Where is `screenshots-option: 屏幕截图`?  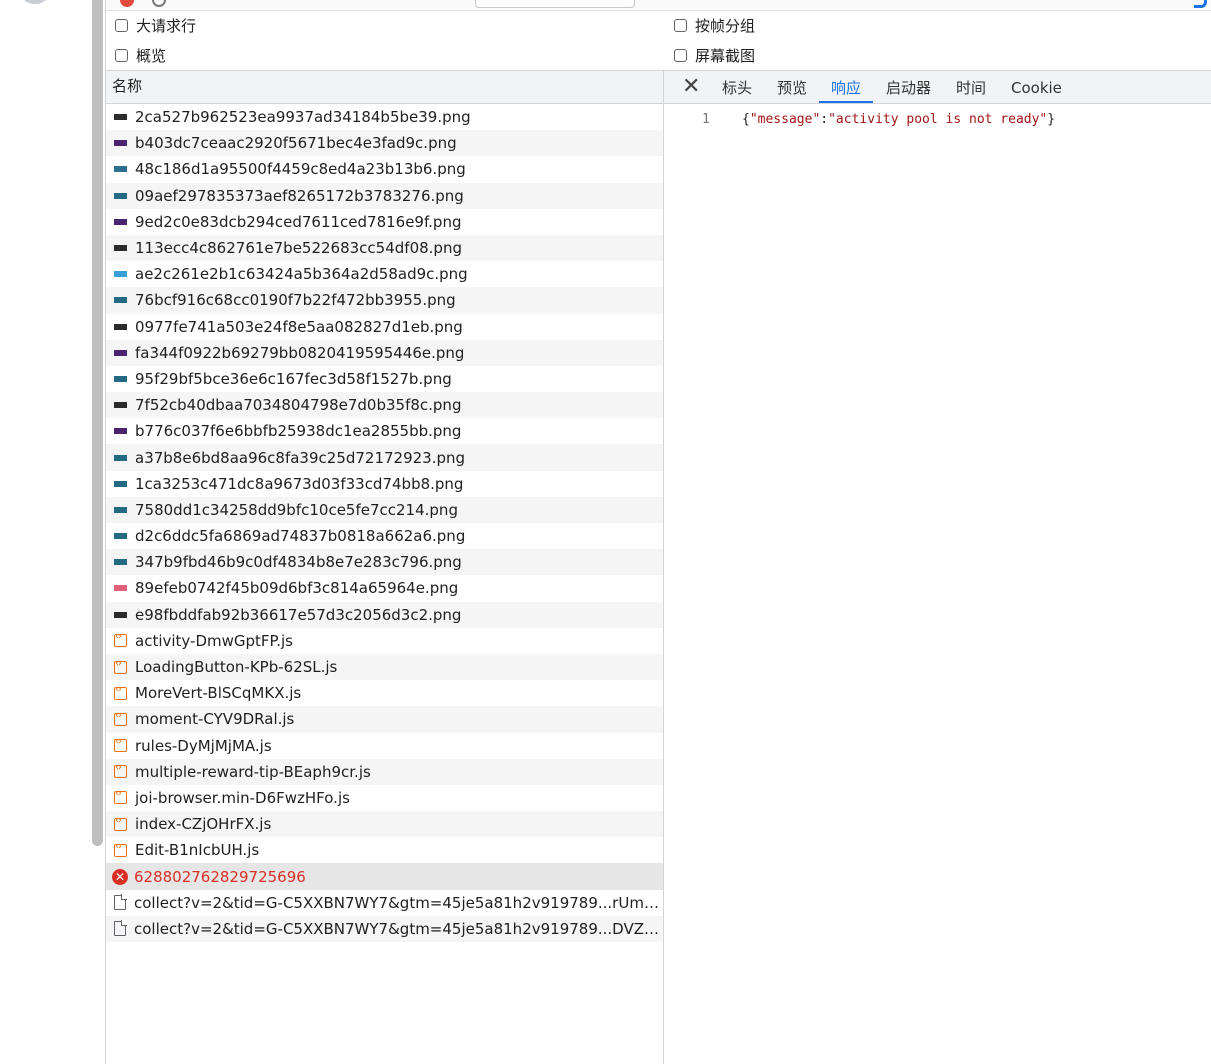
screenshots-option: 屏幕截图 is located at coordinates (714, 55).